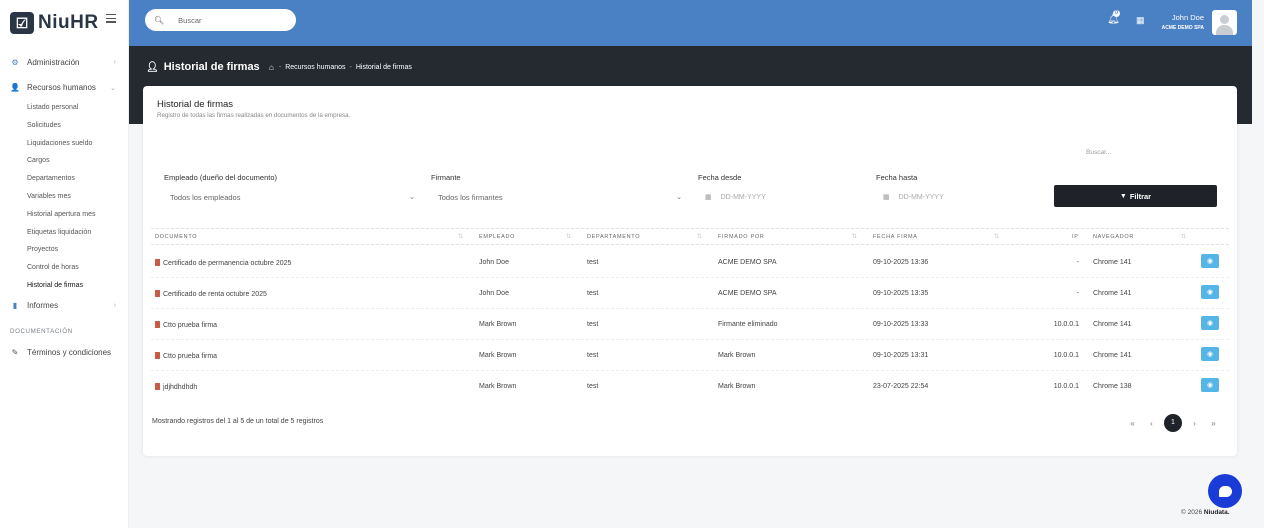 This screenshot has width=1264, height=528. Describe the element at coordinates (64, 197) in the screenshot. I see `sidebar-subitem-variables-mes: Variables mes` at that location.